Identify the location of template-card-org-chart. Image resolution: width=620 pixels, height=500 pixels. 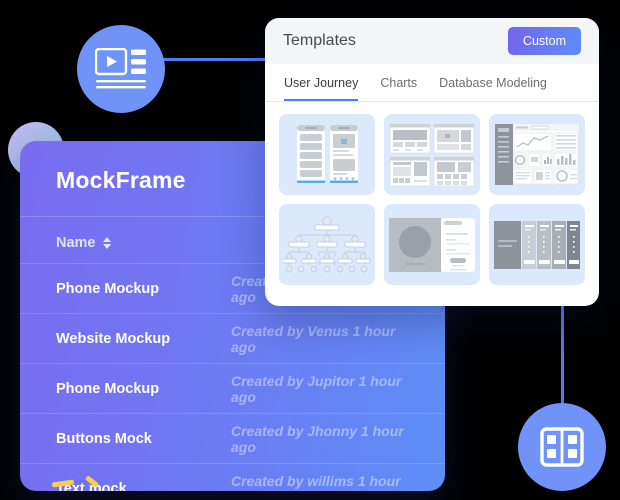
(327, 244).